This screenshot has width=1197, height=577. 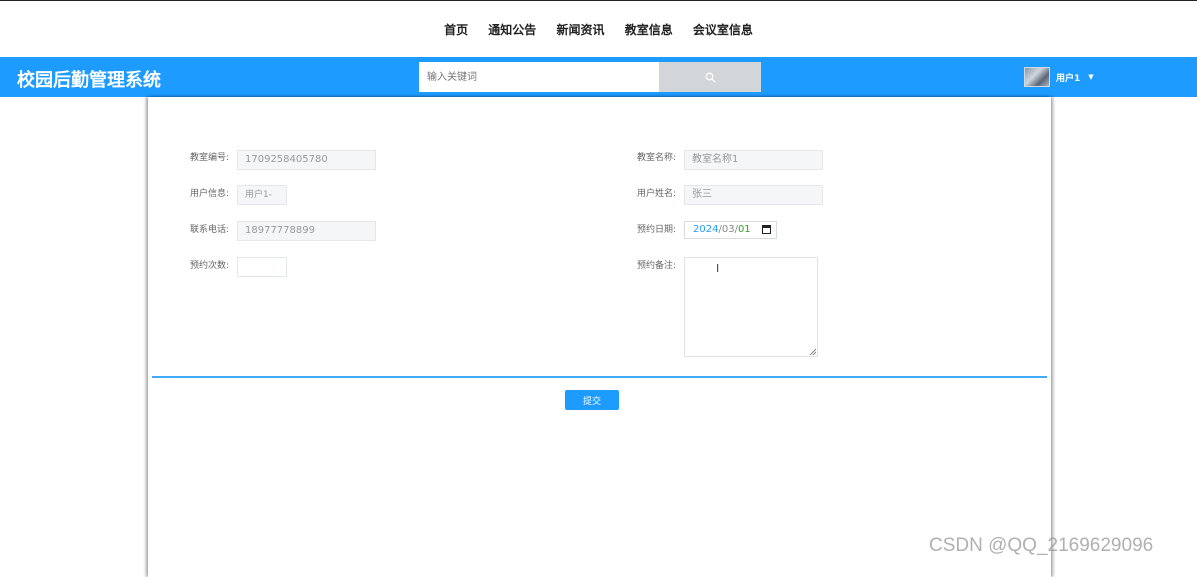 What do you see at coordinates (456, 30) in the screenshot?
I see `nav-home: 首页` at bounding box center [456, 30].